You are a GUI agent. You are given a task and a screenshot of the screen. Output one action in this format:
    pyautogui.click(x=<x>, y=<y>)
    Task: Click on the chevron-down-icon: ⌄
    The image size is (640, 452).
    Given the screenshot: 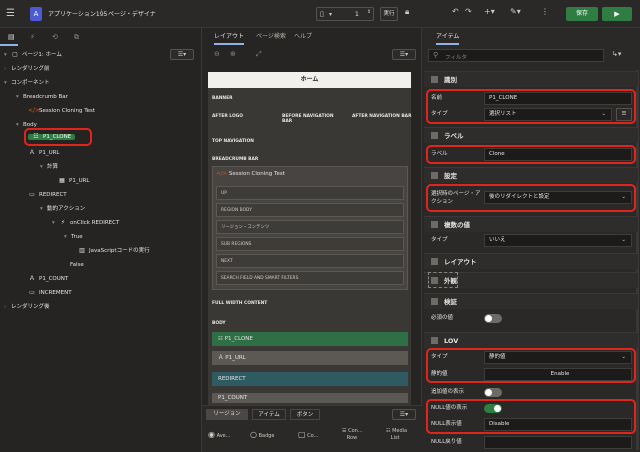 What is the action you would take?
    pyautogui.click(x=623, y=240)
    